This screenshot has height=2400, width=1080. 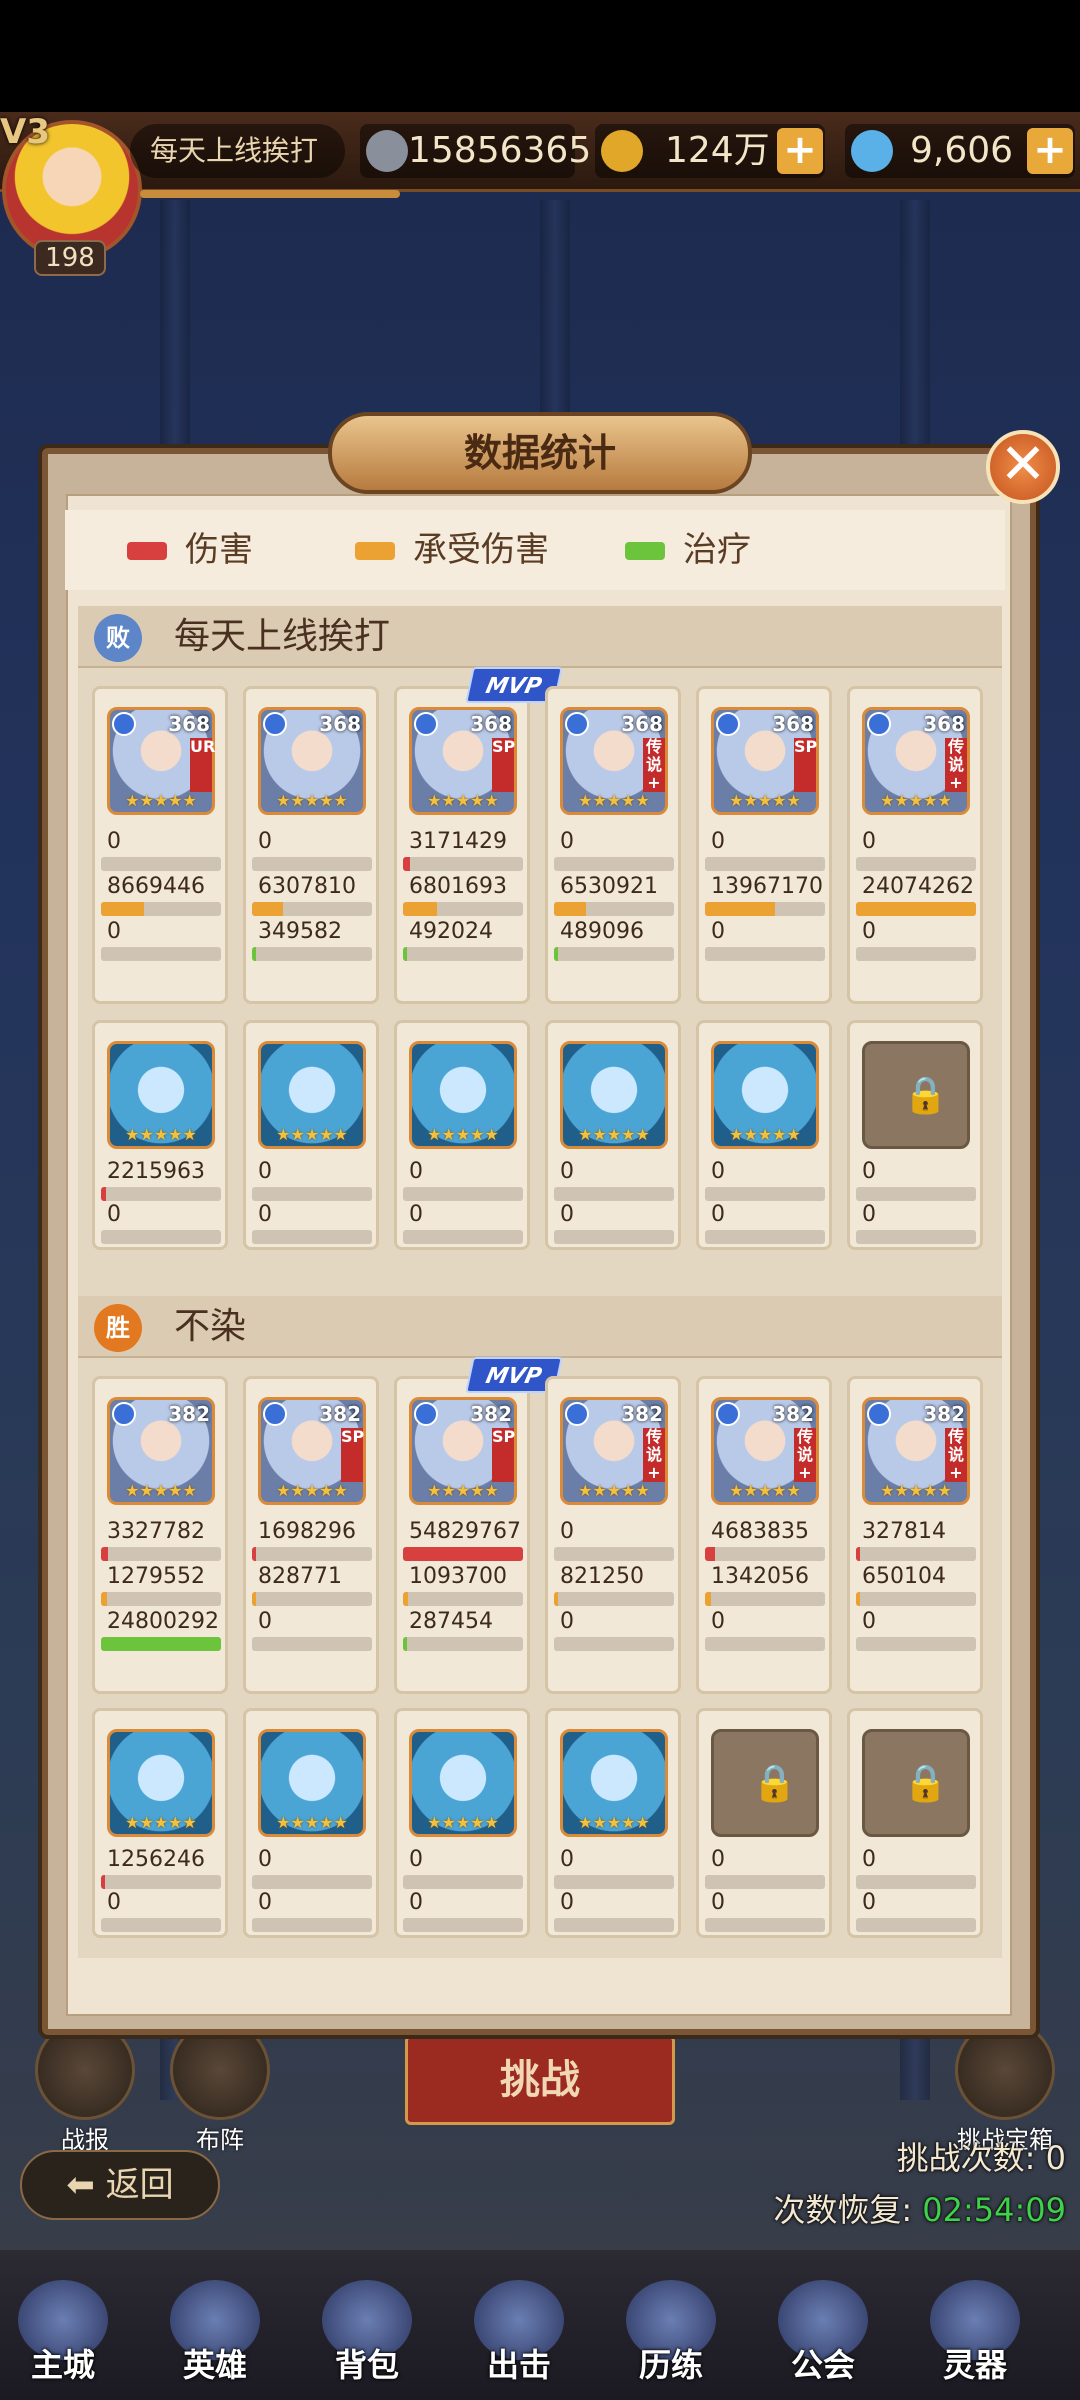 I want to click on hero-card: 368 ★★★★★ 0 6307810 349582, so click(x=311, y=845).